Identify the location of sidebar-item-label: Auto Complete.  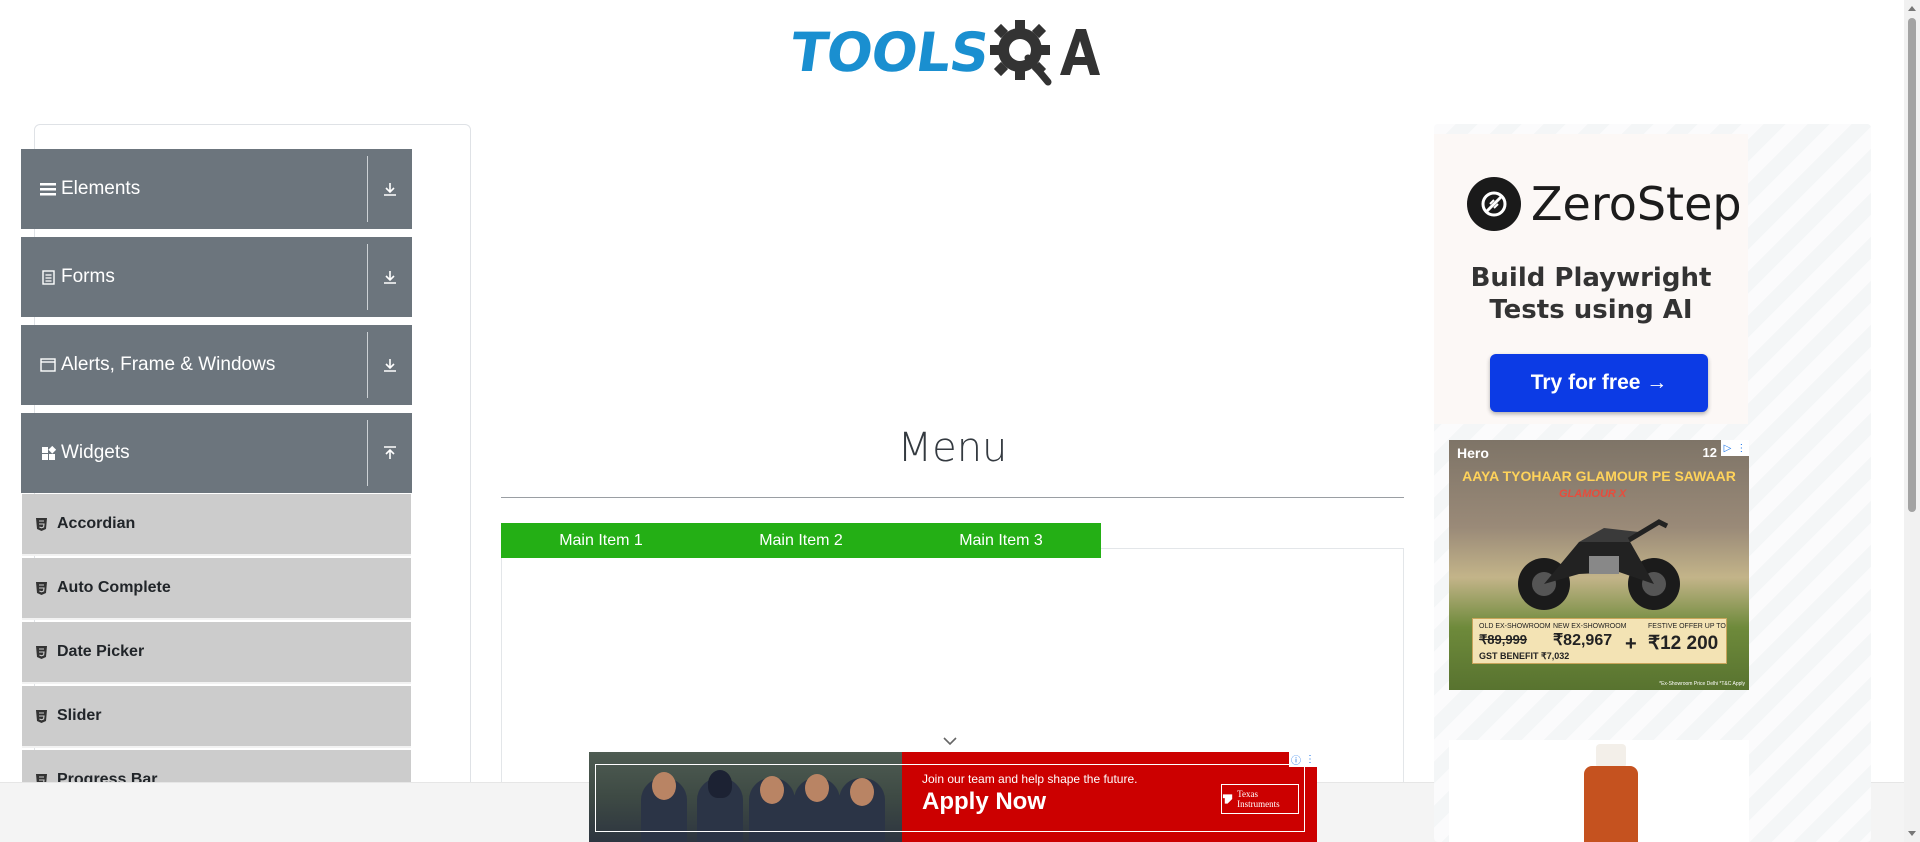
(114, 587).